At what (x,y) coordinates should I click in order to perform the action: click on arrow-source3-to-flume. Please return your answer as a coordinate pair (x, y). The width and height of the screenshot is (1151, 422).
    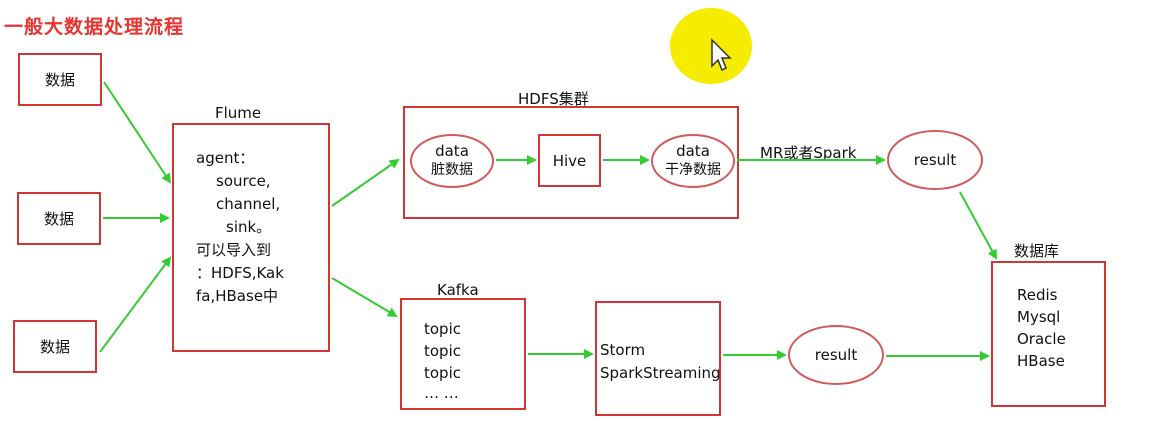
    Looking at the image, I should click on (135, 304).